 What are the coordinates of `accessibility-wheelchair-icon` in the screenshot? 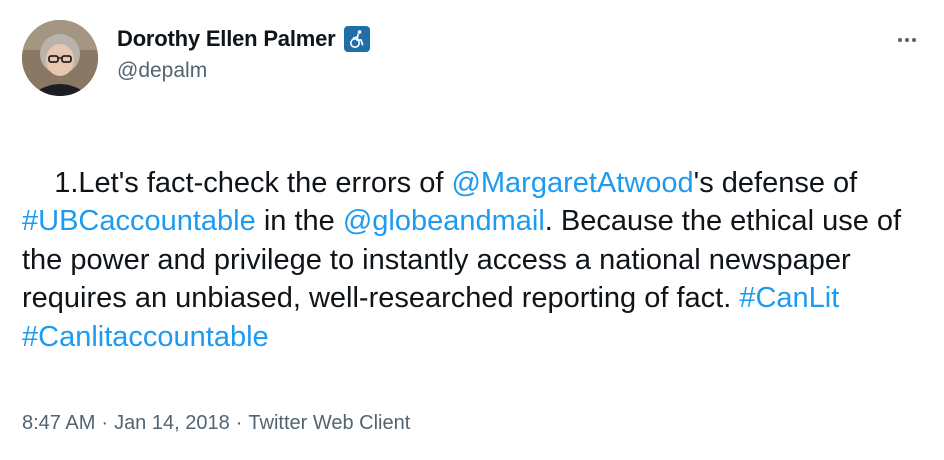 It's located at (356, 39).